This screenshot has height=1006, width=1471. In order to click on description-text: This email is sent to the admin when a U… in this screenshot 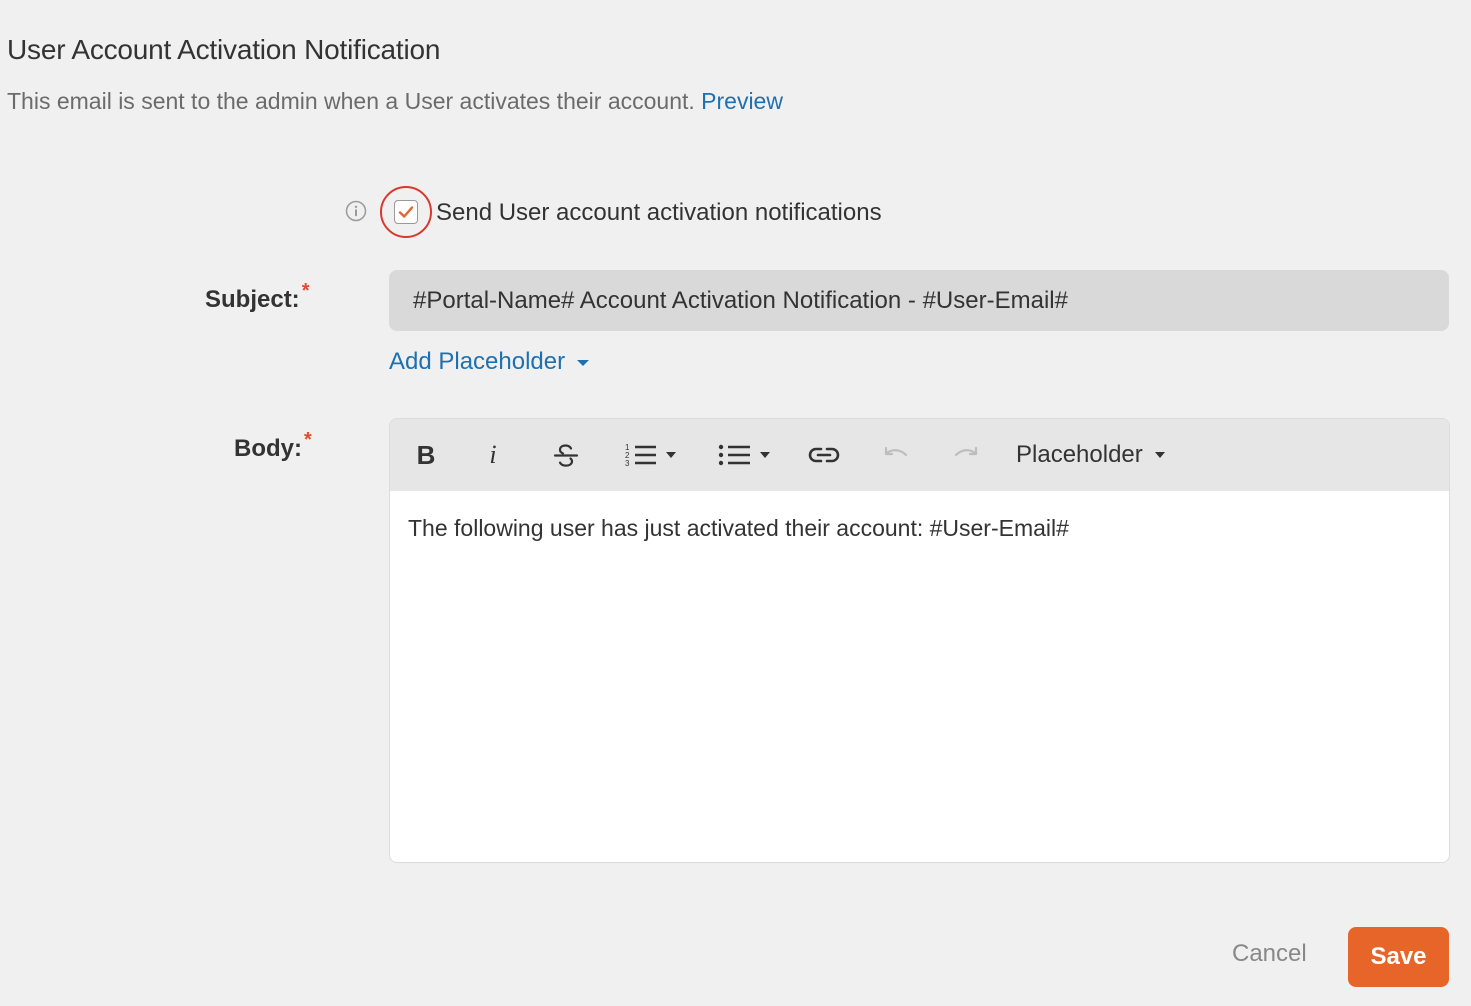, I will do `click(351, 101)`.